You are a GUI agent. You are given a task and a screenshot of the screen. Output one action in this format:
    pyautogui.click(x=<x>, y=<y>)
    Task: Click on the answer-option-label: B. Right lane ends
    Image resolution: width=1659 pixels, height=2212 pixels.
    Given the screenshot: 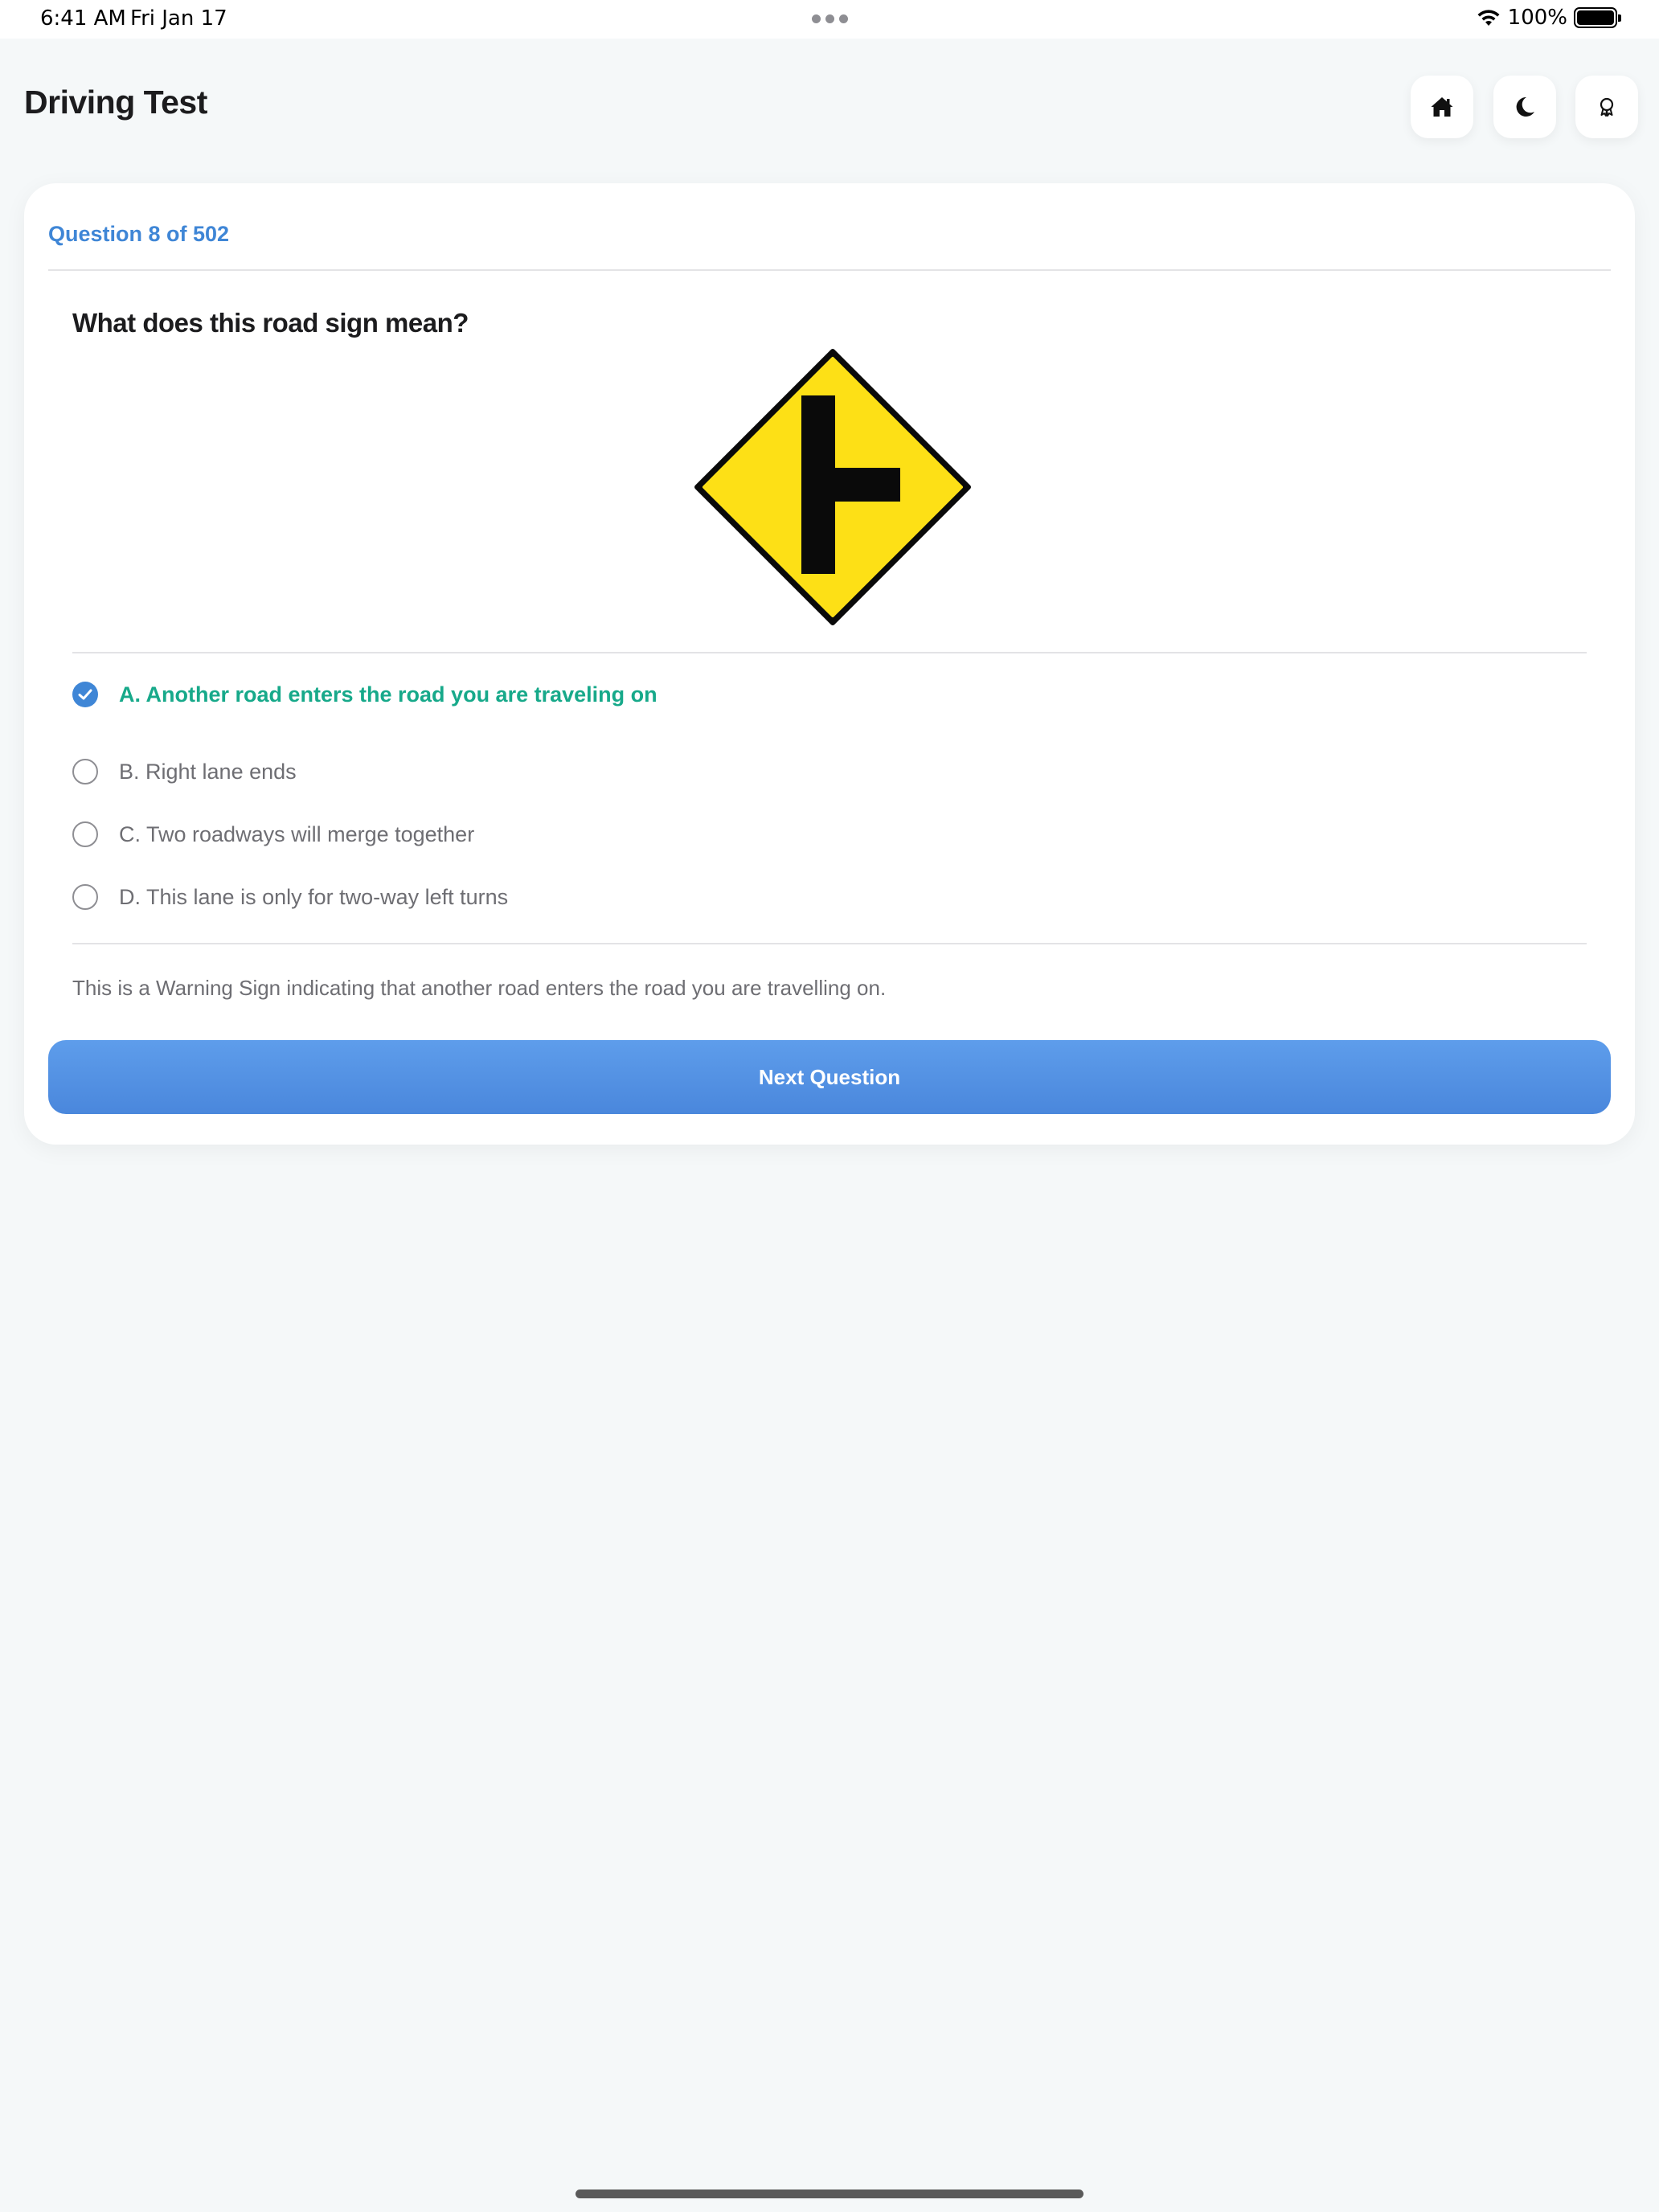 What is the action you would take?
    pyautogui.click(x=208, y=771)
    